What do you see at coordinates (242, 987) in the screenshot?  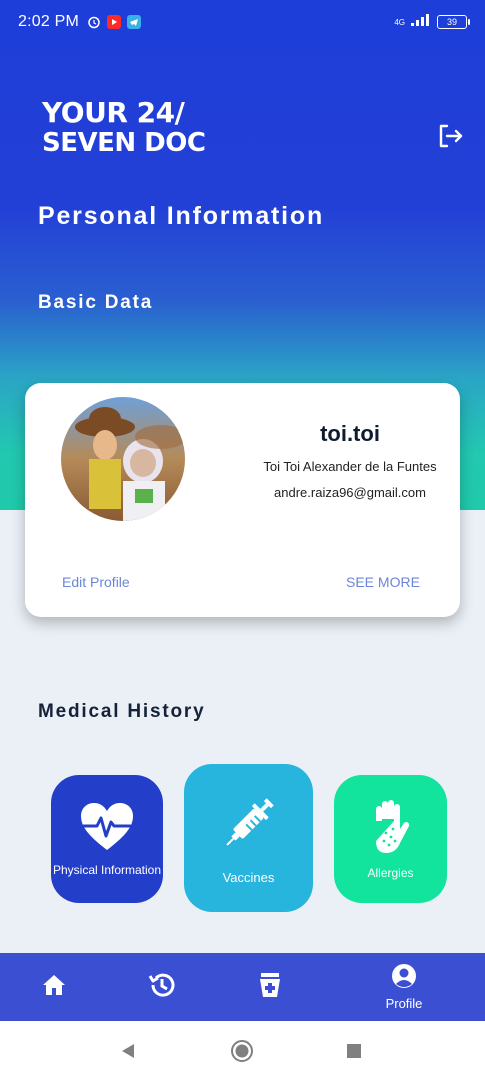 I see `bottom-navigation: Profile` at bounding box center [242, 987].